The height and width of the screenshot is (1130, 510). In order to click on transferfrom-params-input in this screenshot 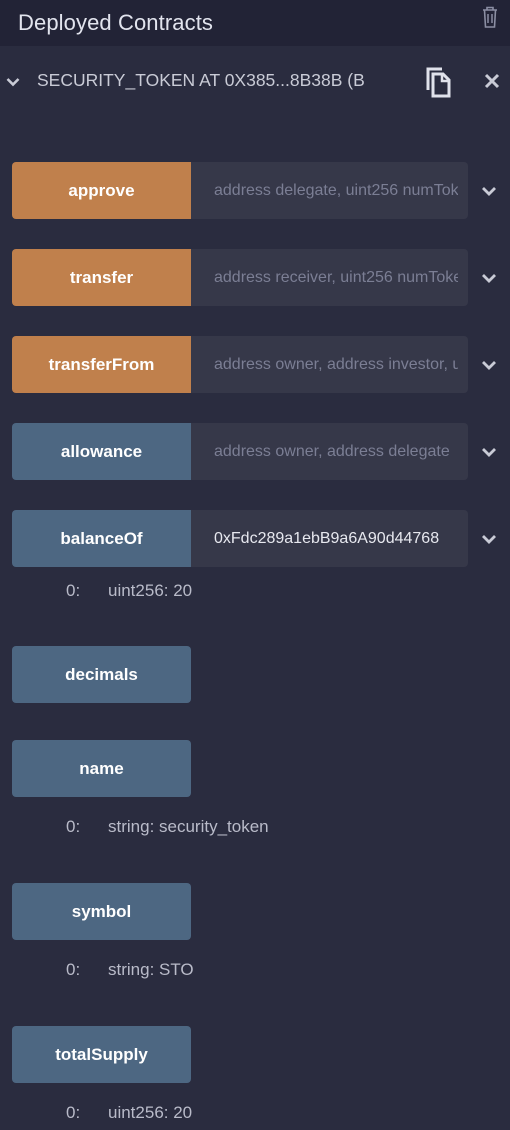, I will do `click(329, 364)`.